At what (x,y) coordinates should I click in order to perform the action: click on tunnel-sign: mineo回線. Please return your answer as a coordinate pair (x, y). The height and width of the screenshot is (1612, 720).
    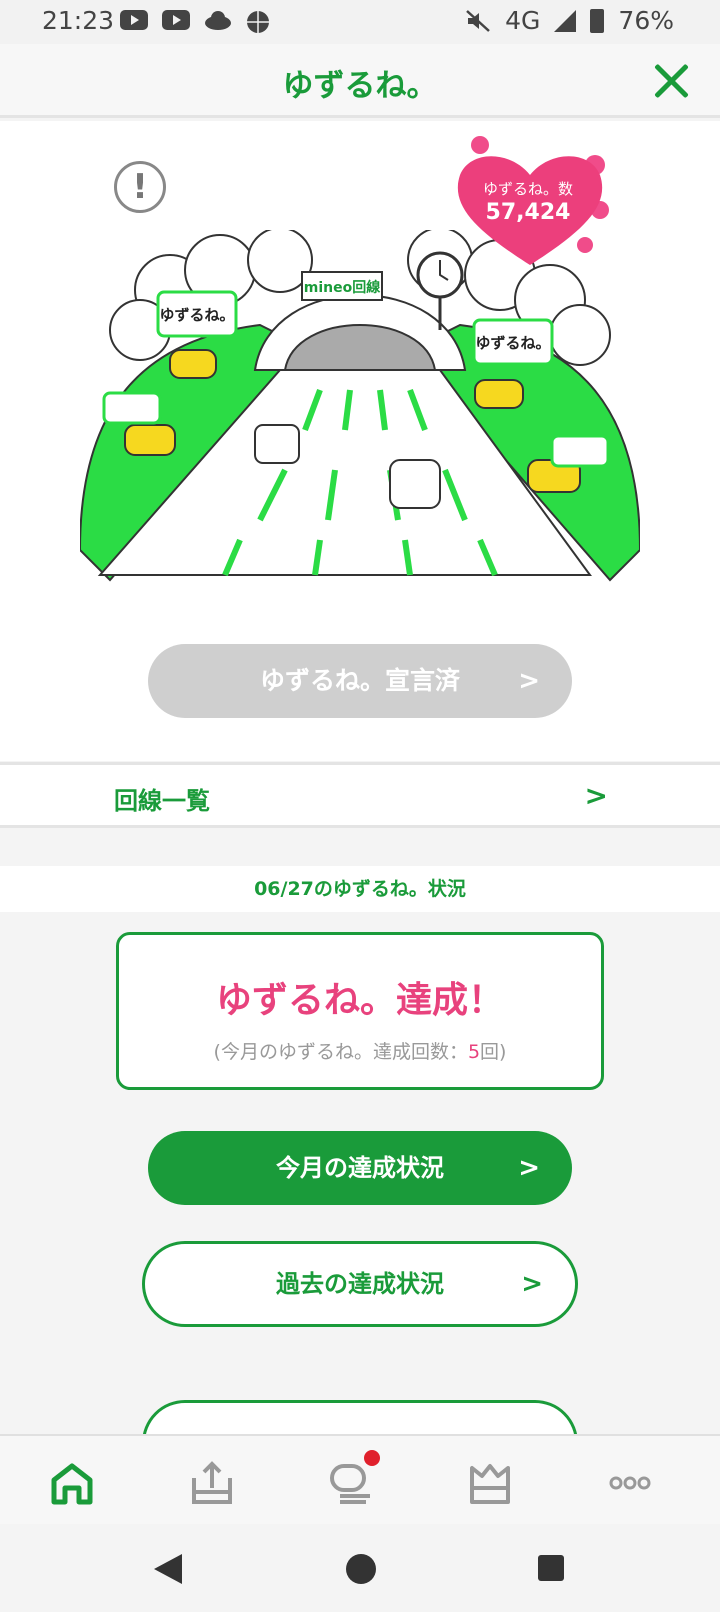
    Looking at the image, I should click on (342, 287).